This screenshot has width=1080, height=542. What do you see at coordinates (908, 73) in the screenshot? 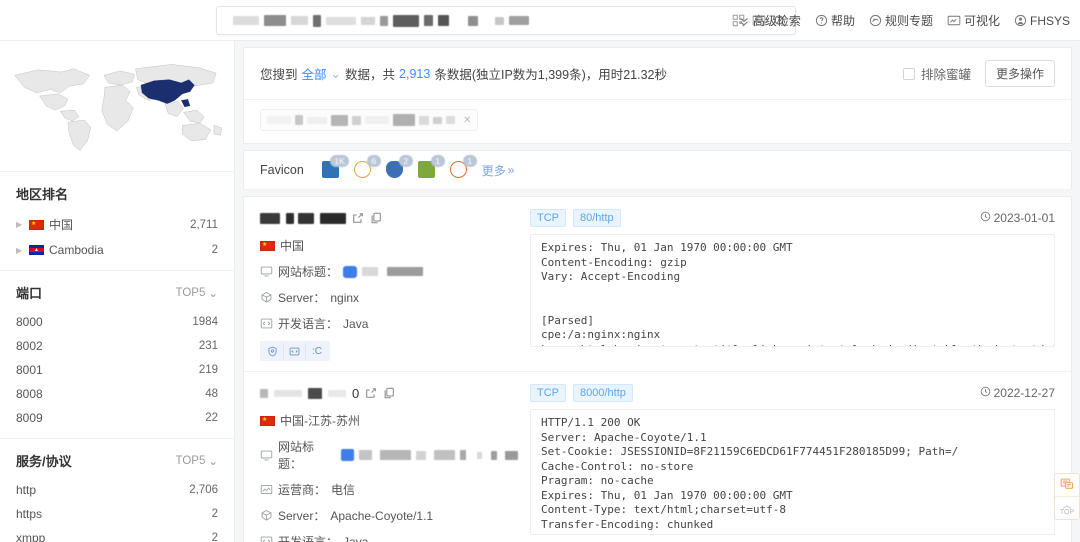
I see `checkbox-box` at bounding box center [908, 73].